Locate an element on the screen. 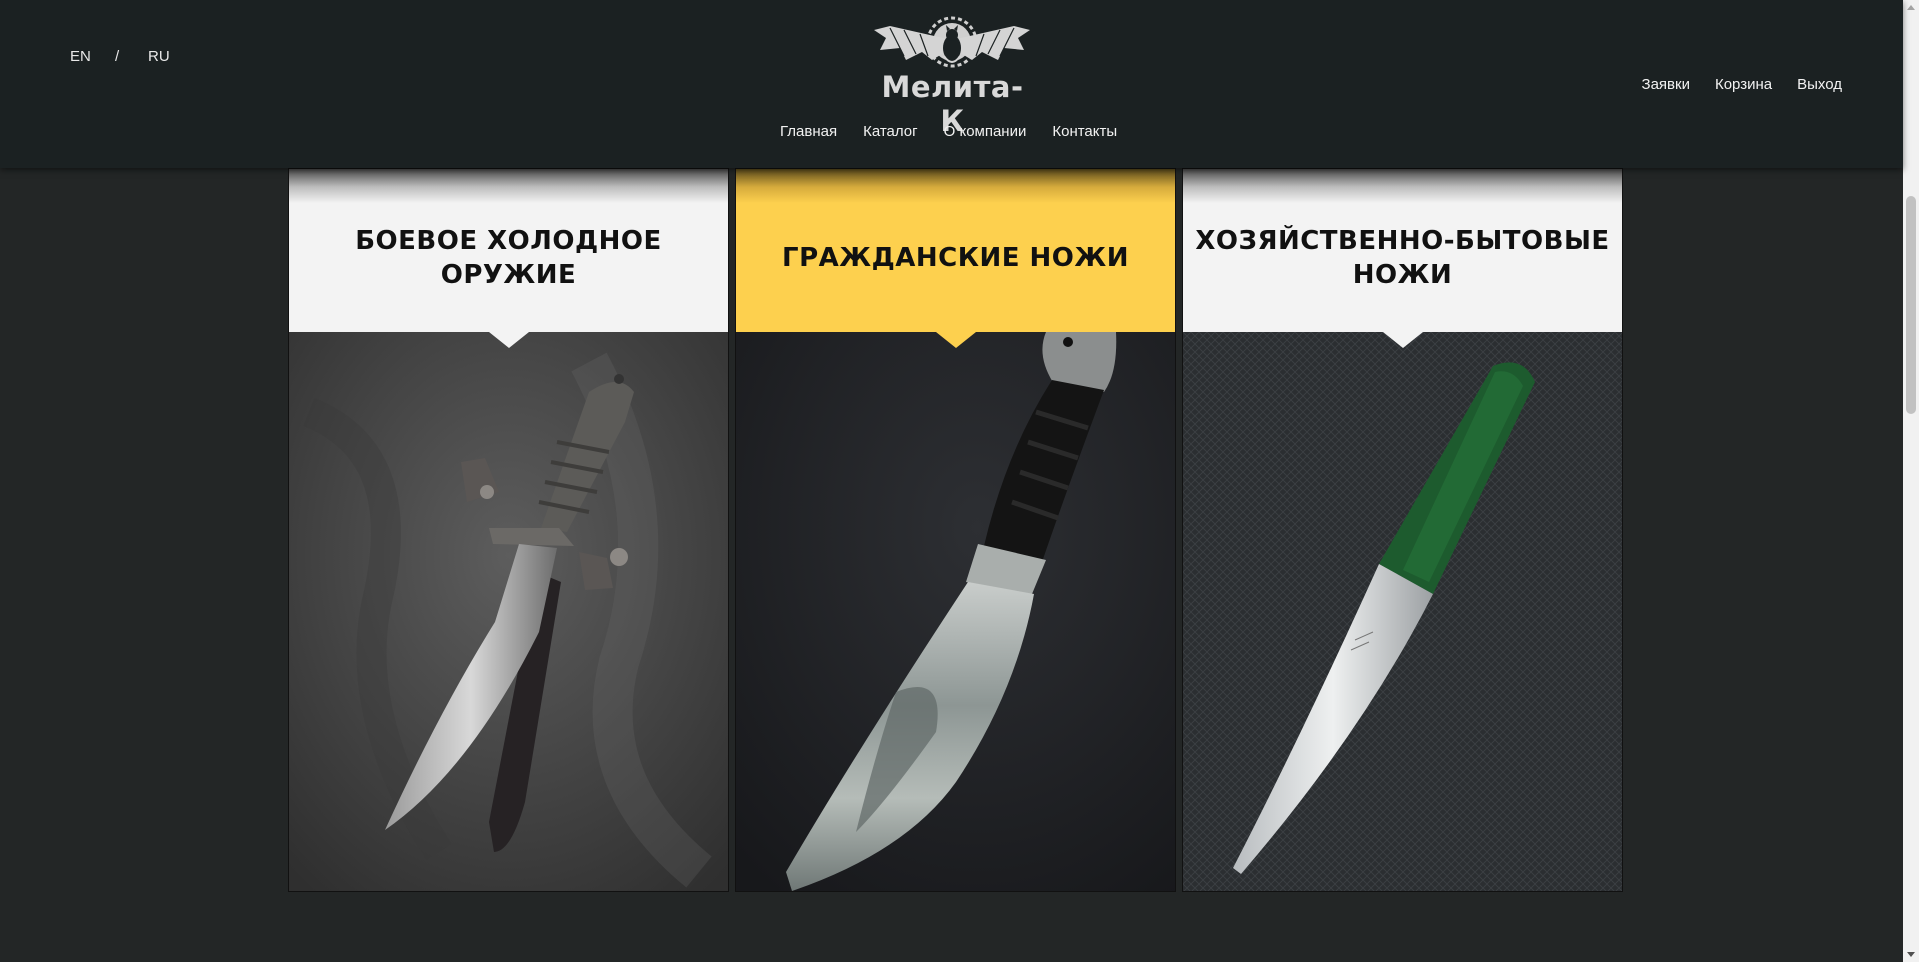 The width and height of the screenshot is (1919, 962). scroll-up-icon is located at coordinates (1911, 7).